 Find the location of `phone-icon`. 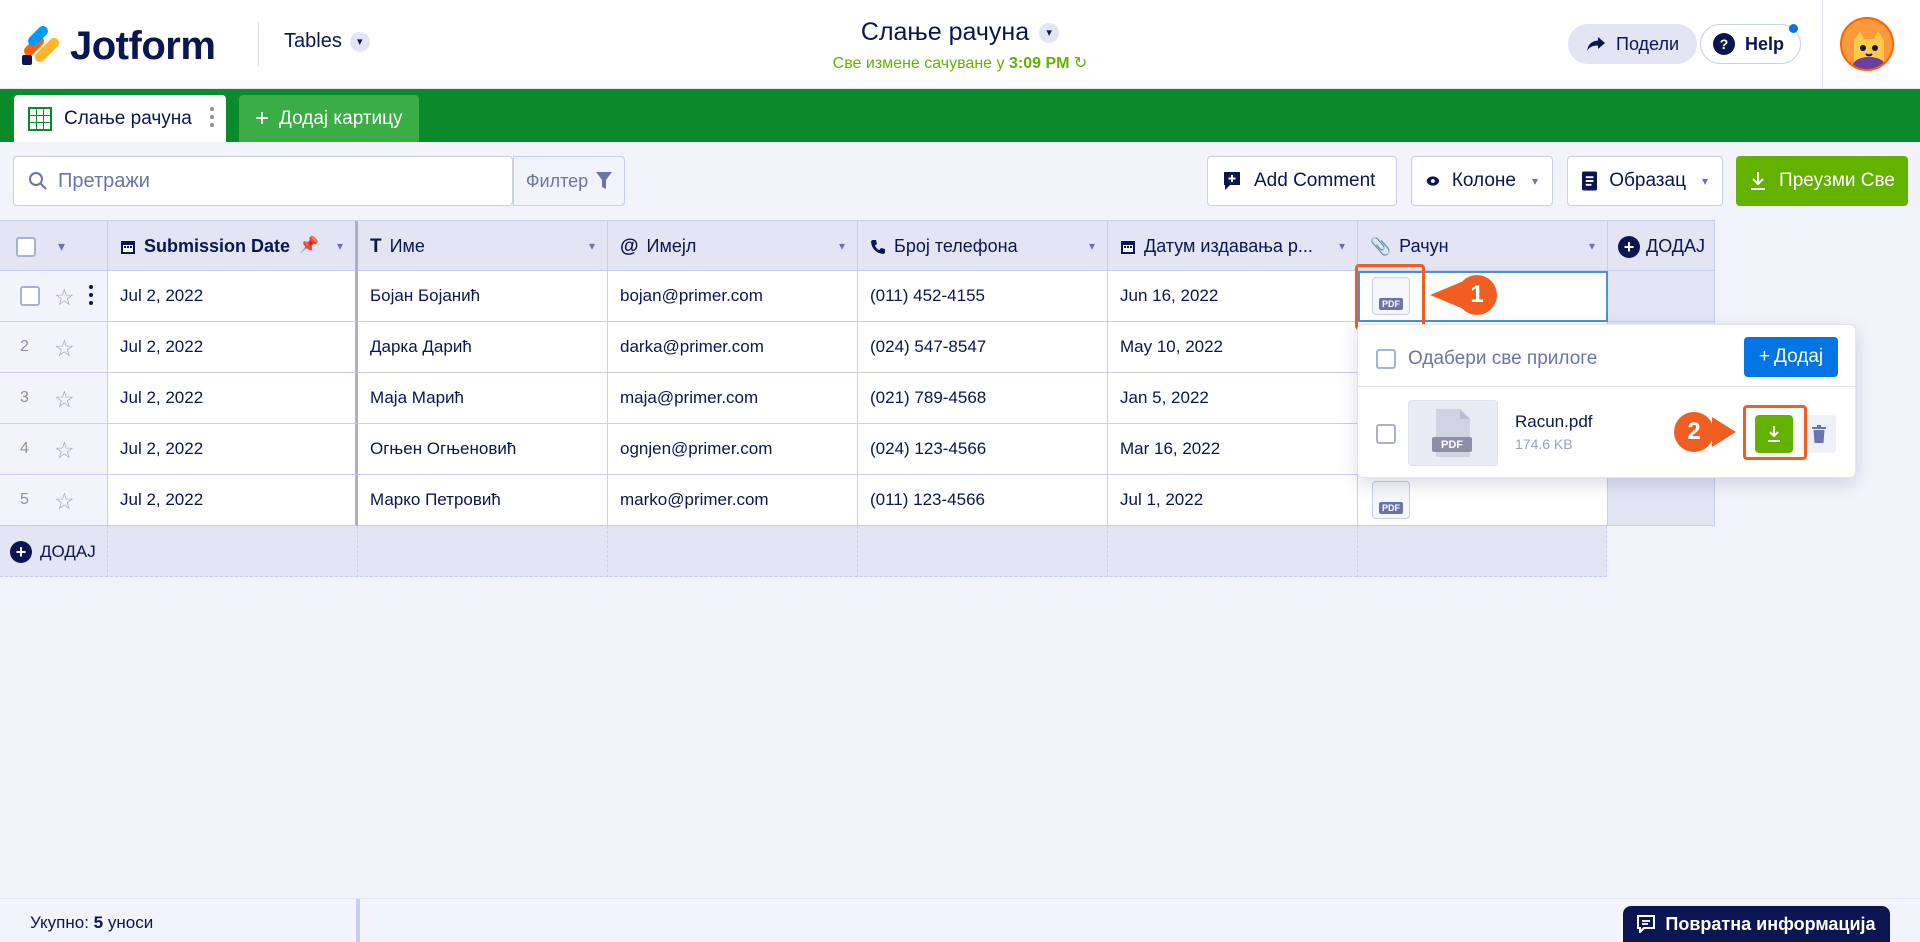

phone-icon is located at coordinates (878, 246).